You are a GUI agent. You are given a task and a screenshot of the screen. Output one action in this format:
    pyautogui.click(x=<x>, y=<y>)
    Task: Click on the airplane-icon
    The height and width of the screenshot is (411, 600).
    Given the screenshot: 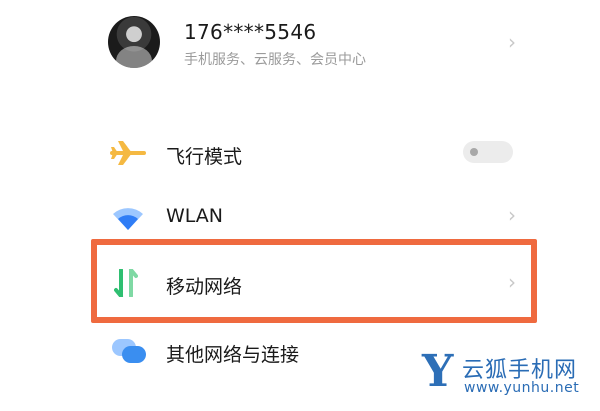 What is the action you would take?
    pyautogui.click(x=128, y=153)
    